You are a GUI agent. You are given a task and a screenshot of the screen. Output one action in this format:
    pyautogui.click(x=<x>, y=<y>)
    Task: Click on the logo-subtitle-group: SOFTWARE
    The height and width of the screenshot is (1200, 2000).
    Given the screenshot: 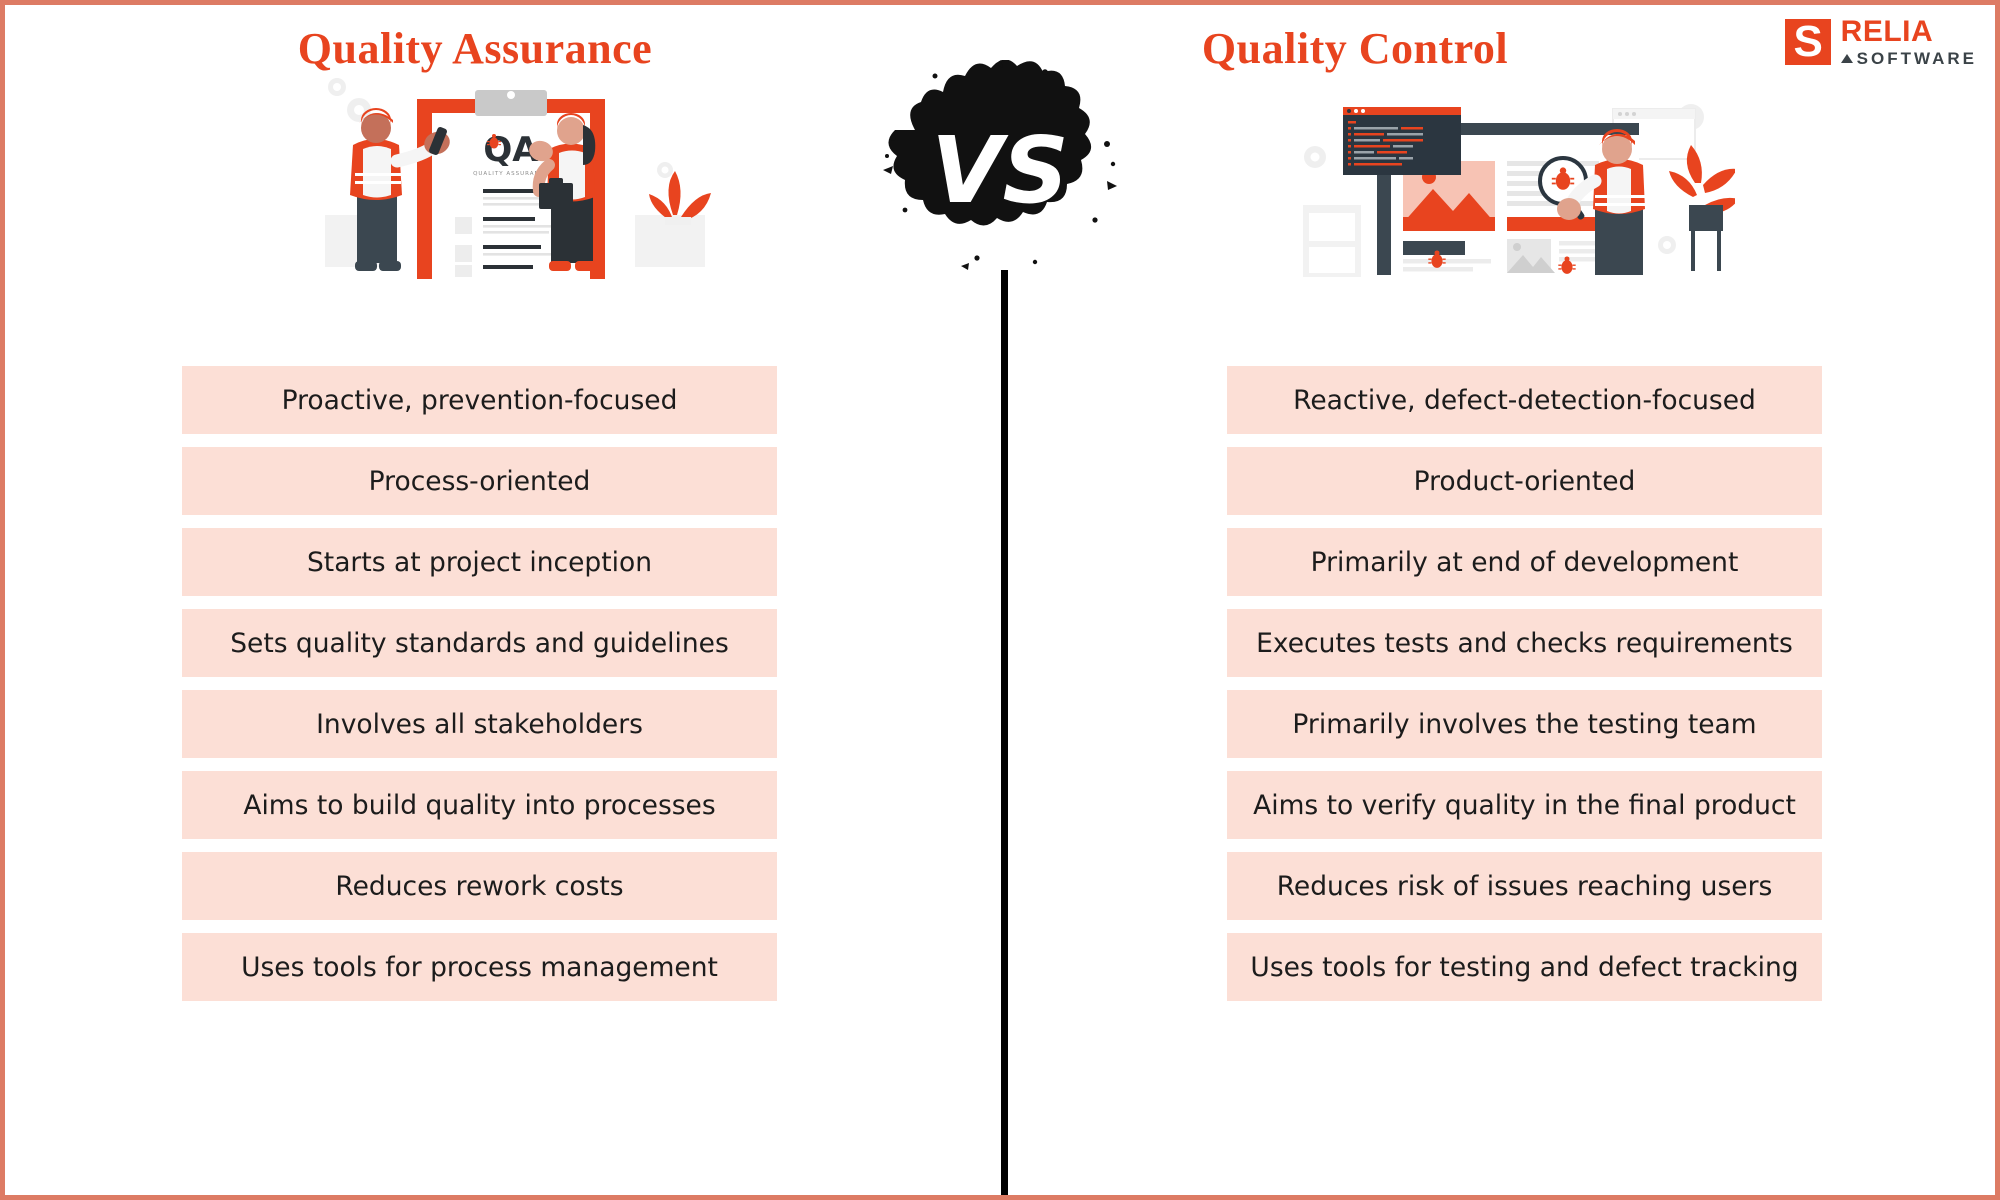 What is the action you would take?
    pyautogui.click(x=1908, y=58)
    